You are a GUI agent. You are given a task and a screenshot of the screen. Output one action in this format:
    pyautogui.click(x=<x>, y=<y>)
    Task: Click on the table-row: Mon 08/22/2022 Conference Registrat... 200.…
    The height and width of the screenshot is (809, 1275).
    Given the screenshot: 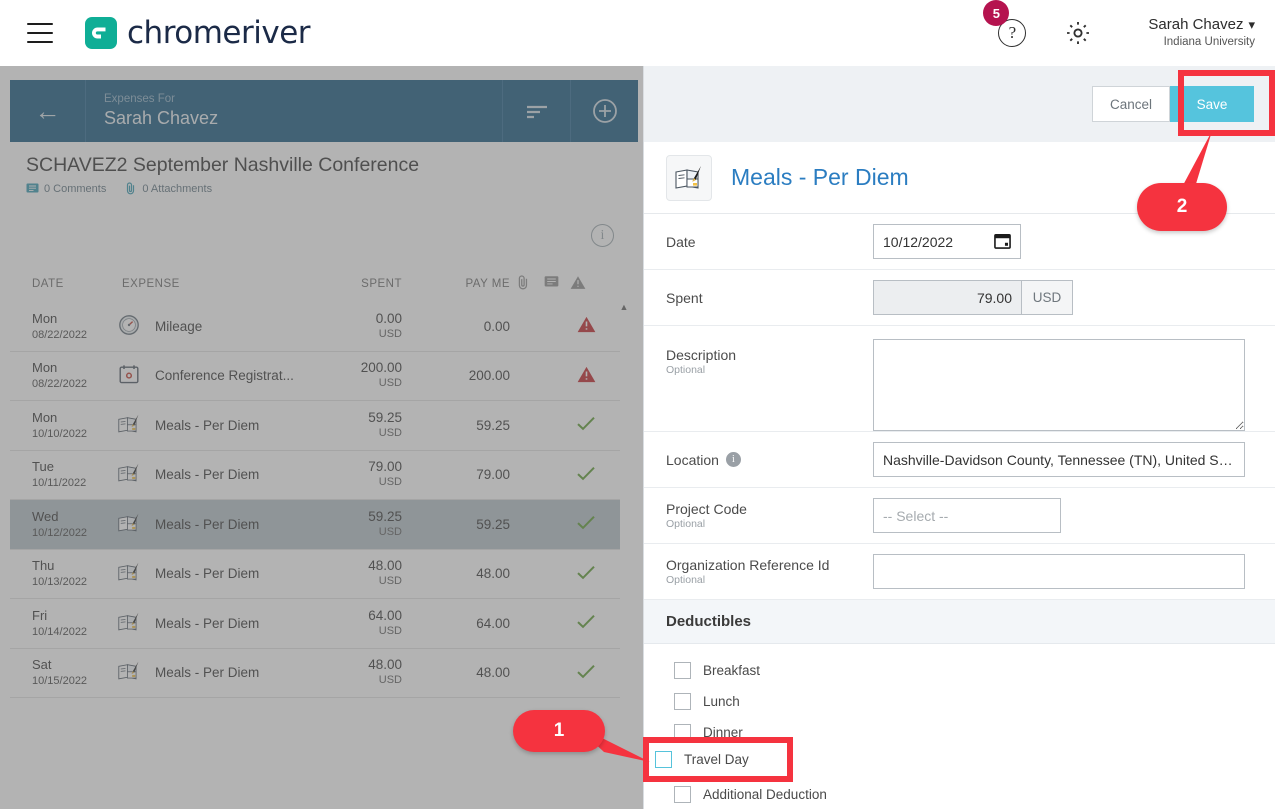 What is the action you would take?
    pyautogui.click(x=315, y=376)
    